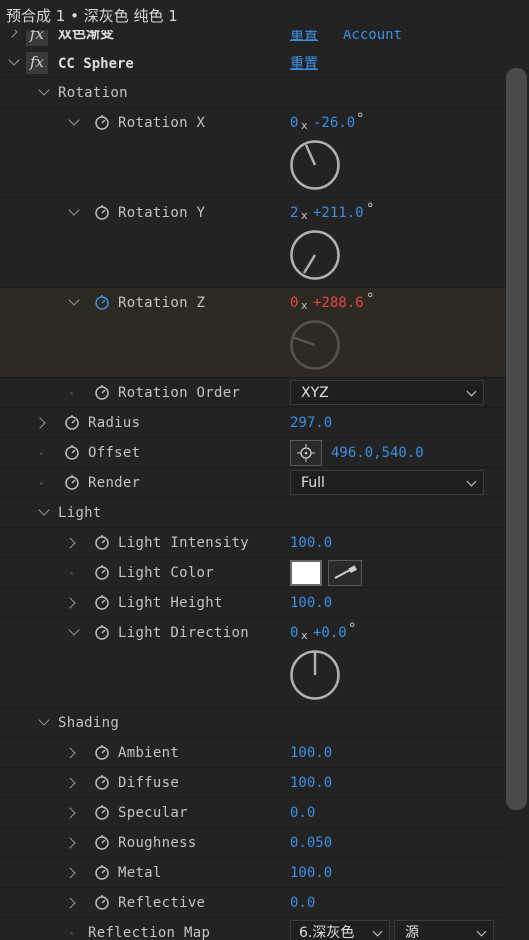 This screenshot has width=529, height=940. Describe the element at coordinates (252, 93) in the screenshot. I see `group-rotation: Rotation` at that location.